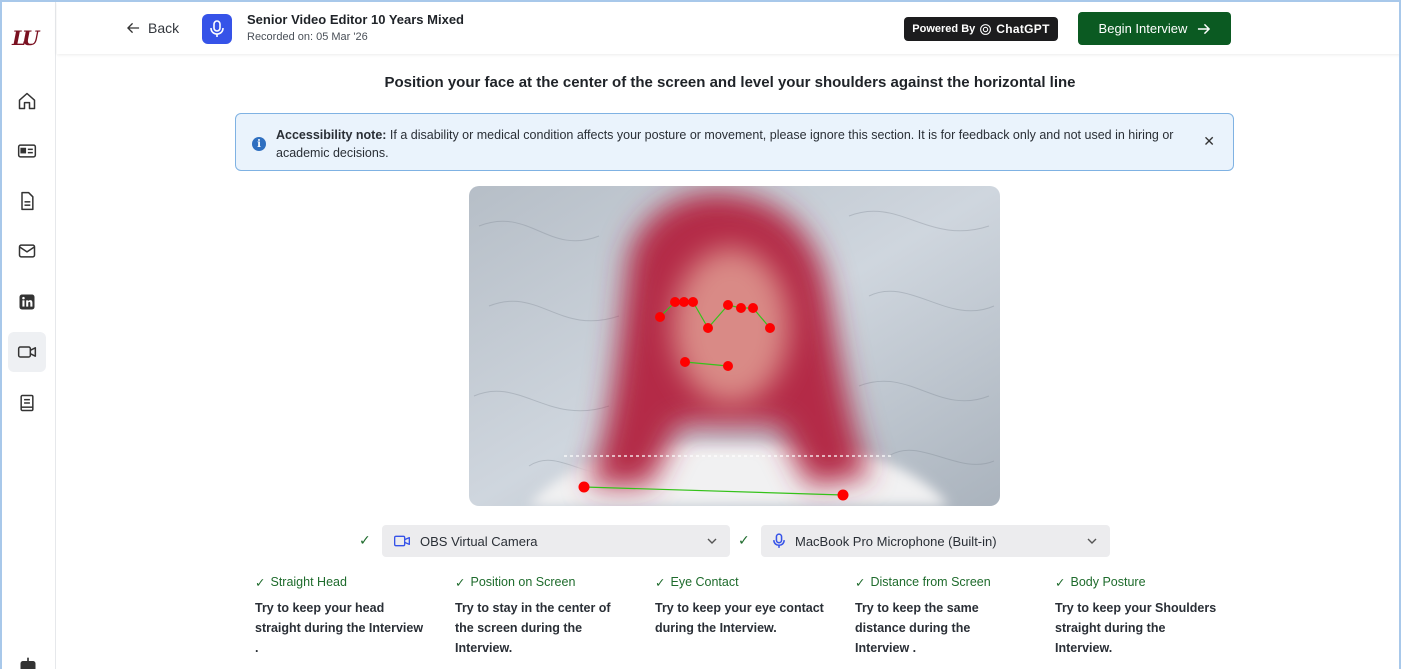 This screenshot has width=1401, height=669. I want to click on tip-title: Body Posture, so click(1108, 582).